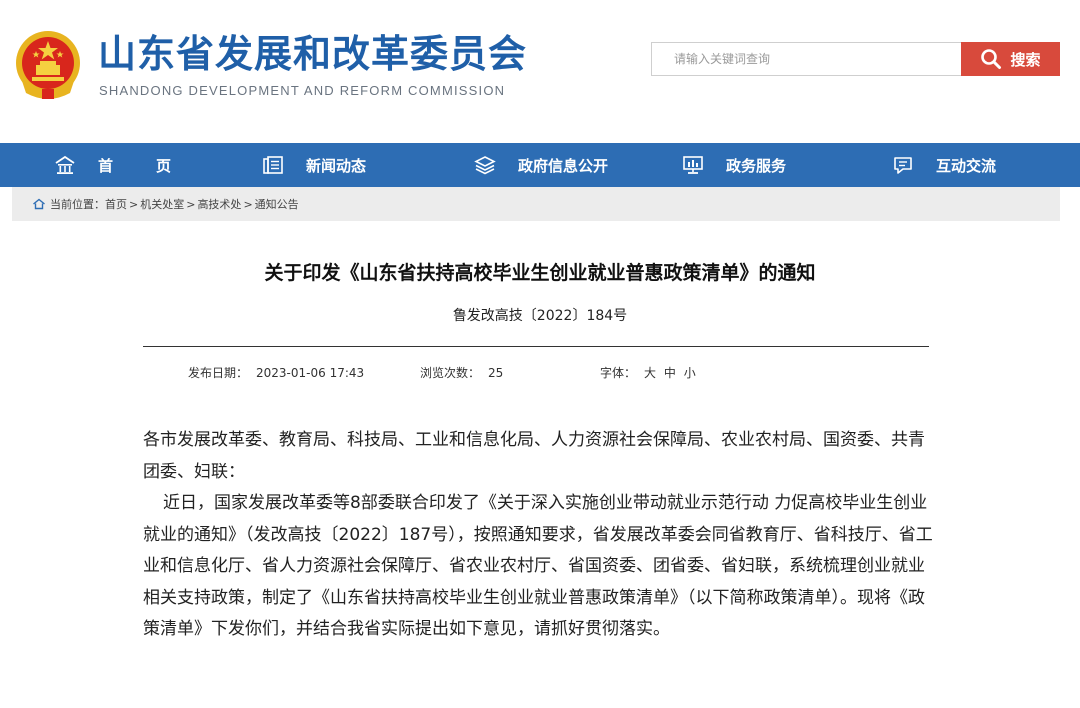  Describe the element at coordinates (219, 204) in the screenshot. I see `breadcrumb-item-hightech: 高技术处` at that location.